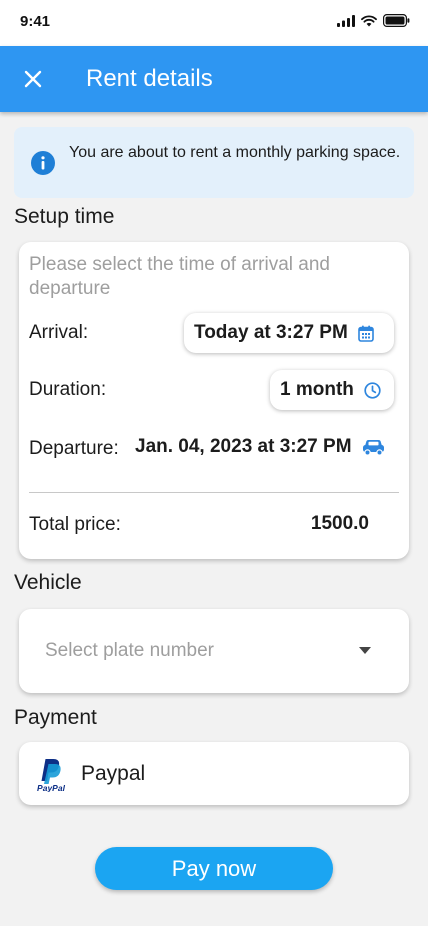 Image resolution: width=428 pixels, height=926 pixels. Describe the element at coordinates (149, 78) in the screenshot. I see `page-title: Rent details` at that location.